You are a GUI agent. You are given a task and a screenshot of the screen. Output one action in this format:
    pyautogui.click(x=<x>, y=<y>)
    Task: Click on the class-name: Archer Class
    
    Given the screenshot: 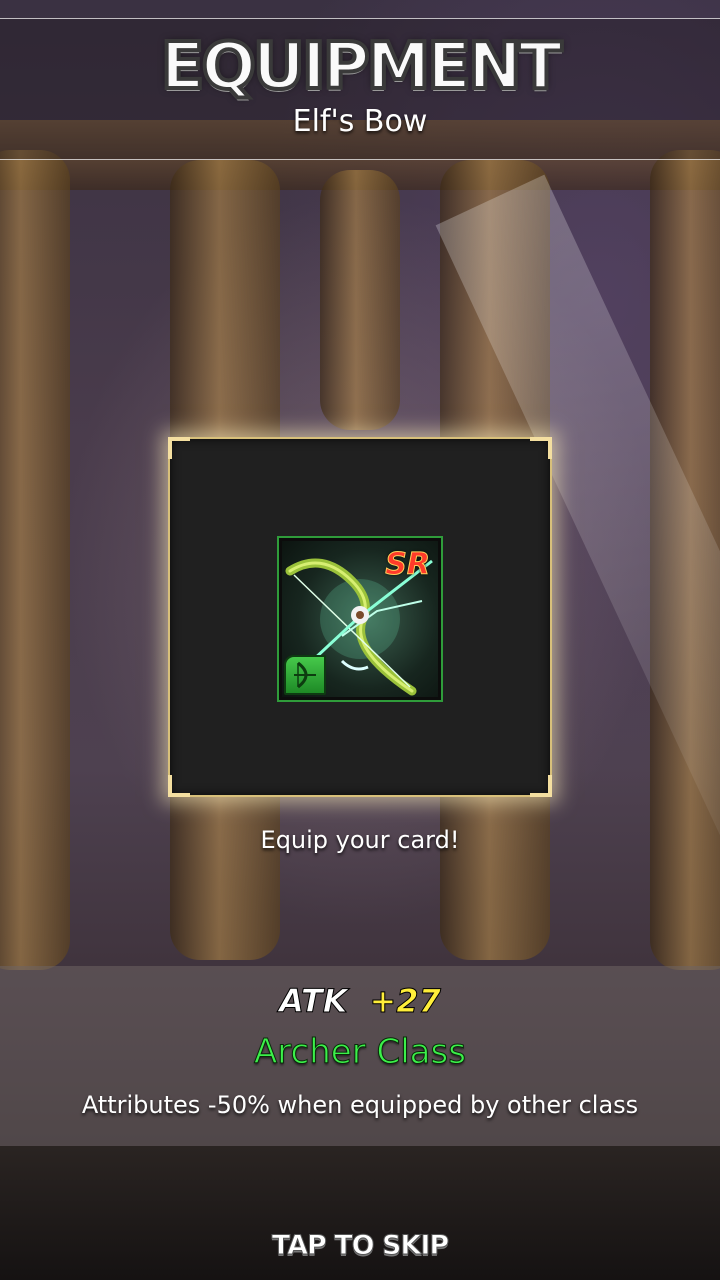 What is the action you would take?
    pyautogui.click(x=360, y=1052)
    